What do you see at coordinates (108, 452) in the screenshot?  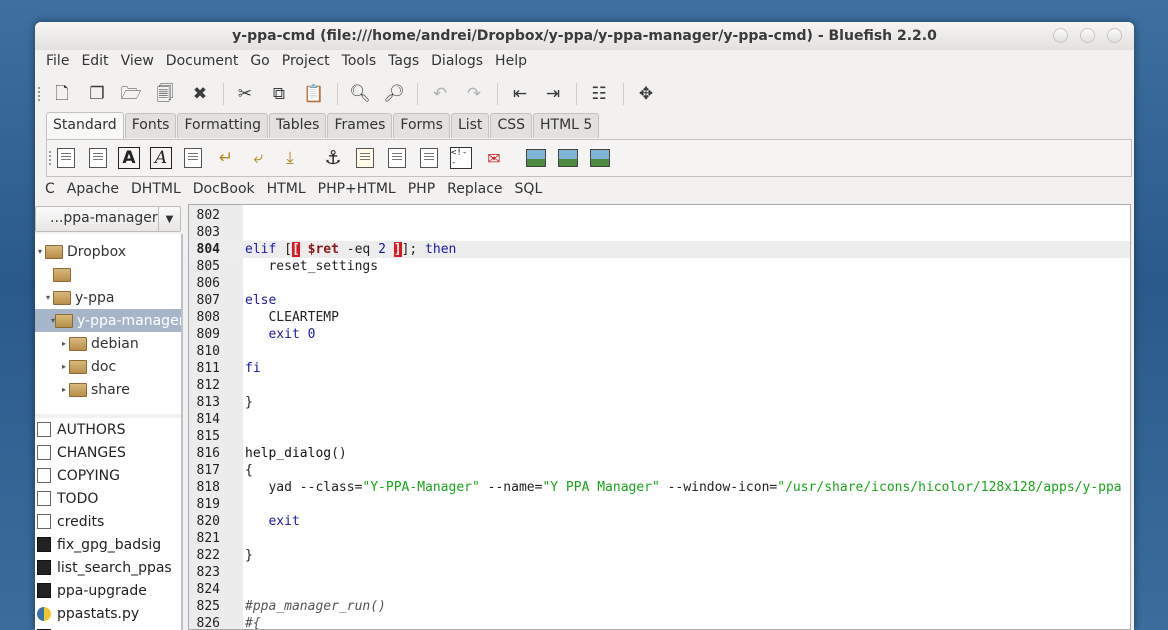 I see `file-item: CHANGES` at bounding box center [108, 452].